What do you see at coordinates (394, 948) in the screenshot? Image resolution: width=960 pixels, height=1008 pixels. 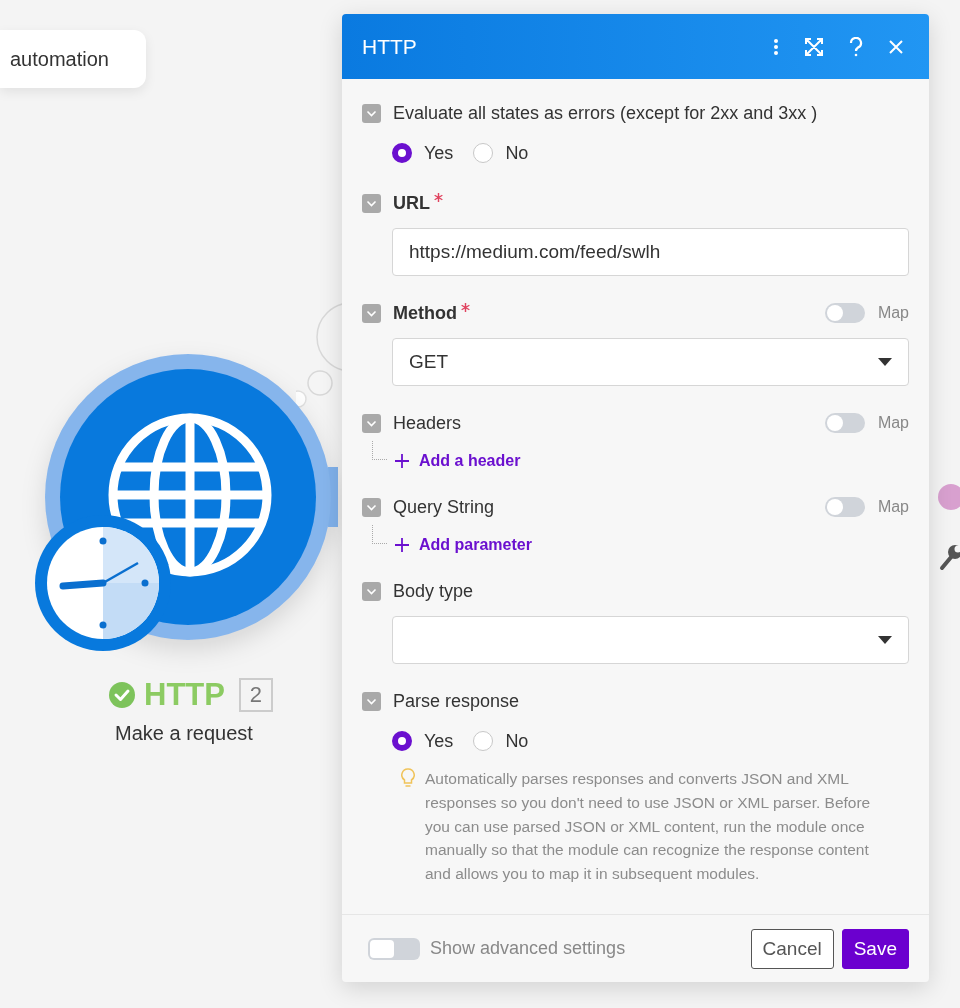 I see `advanced-settings-toggle` at bounding box center [394, 948].